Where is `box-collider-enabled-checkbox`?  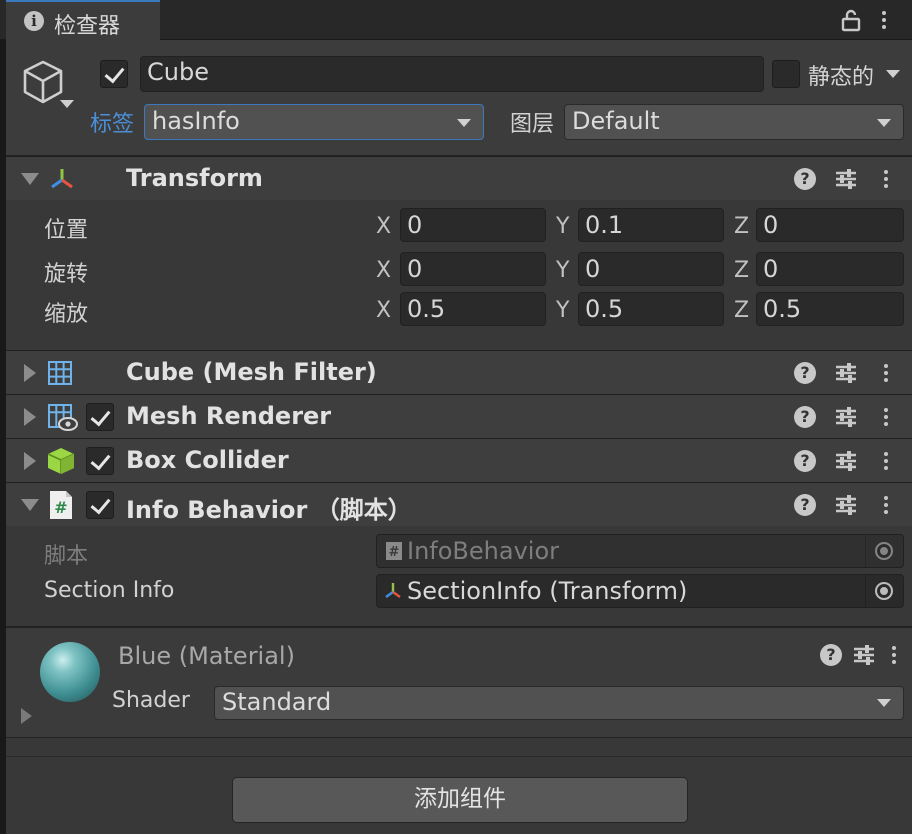
box-collider-enabled-checkbox is located at coordinates (100, 461).